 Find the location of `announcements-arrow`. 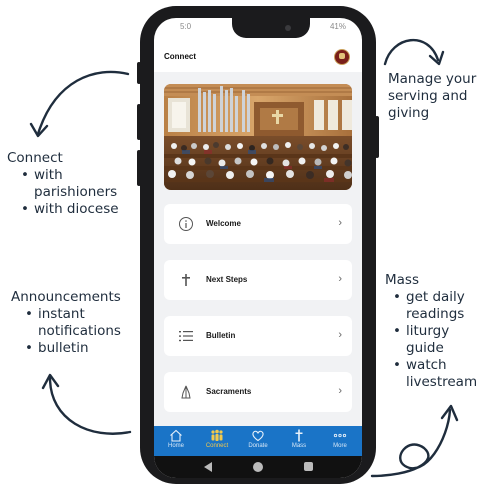

announcements-arrow is located at coordinates (90, 405).